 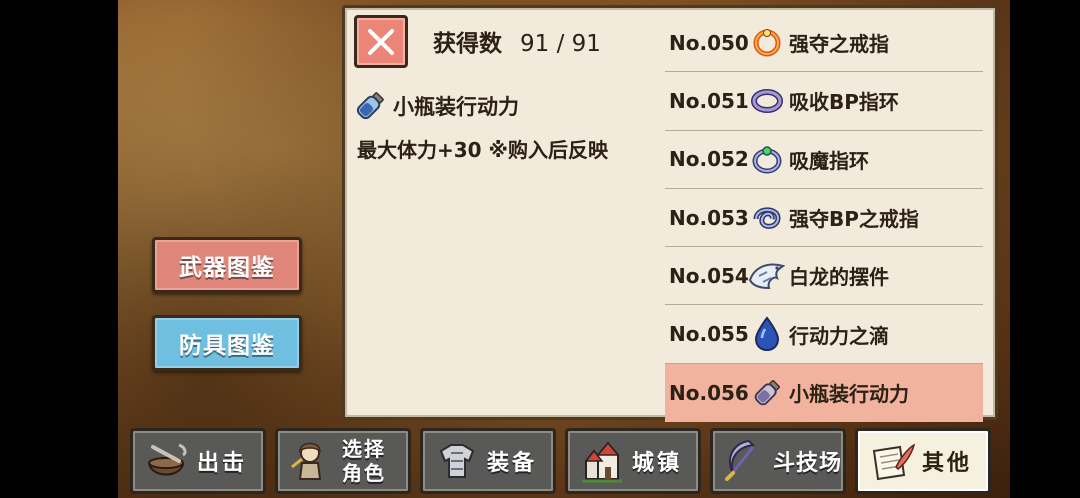 What do you see at coordinates (844, 102) in the screenshot?
I see `item-name: 吸收BP指环` at bounding box center [844, 102].